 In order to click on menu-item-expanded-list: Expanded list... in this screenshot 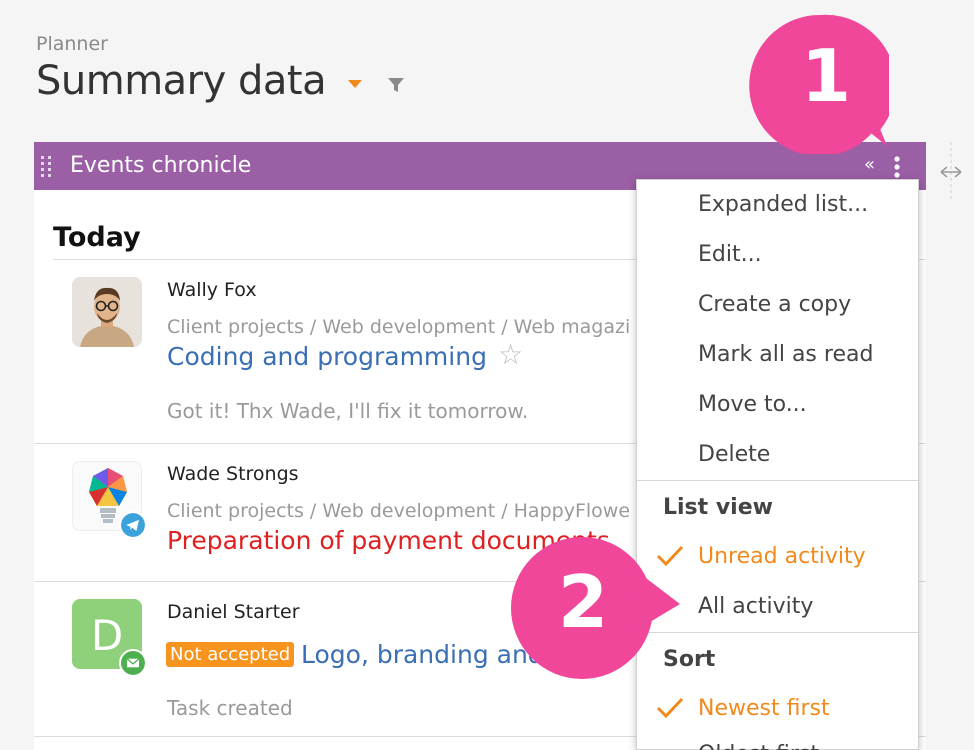, I will do `click(783, 204)`.